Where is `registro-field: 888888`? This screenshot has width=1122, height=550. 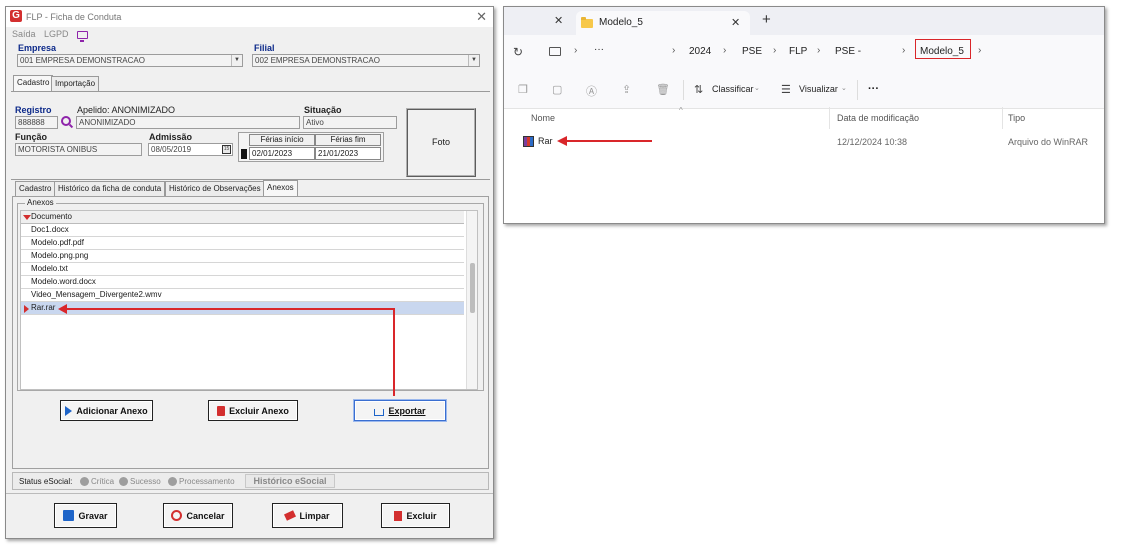
registro-field: 888888 is located at coordinates (36, 122).